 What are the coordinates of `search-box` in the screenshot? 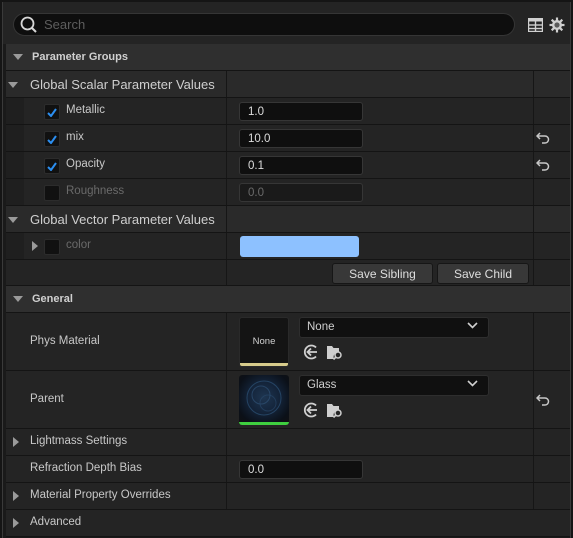 It's located at (264, 24).